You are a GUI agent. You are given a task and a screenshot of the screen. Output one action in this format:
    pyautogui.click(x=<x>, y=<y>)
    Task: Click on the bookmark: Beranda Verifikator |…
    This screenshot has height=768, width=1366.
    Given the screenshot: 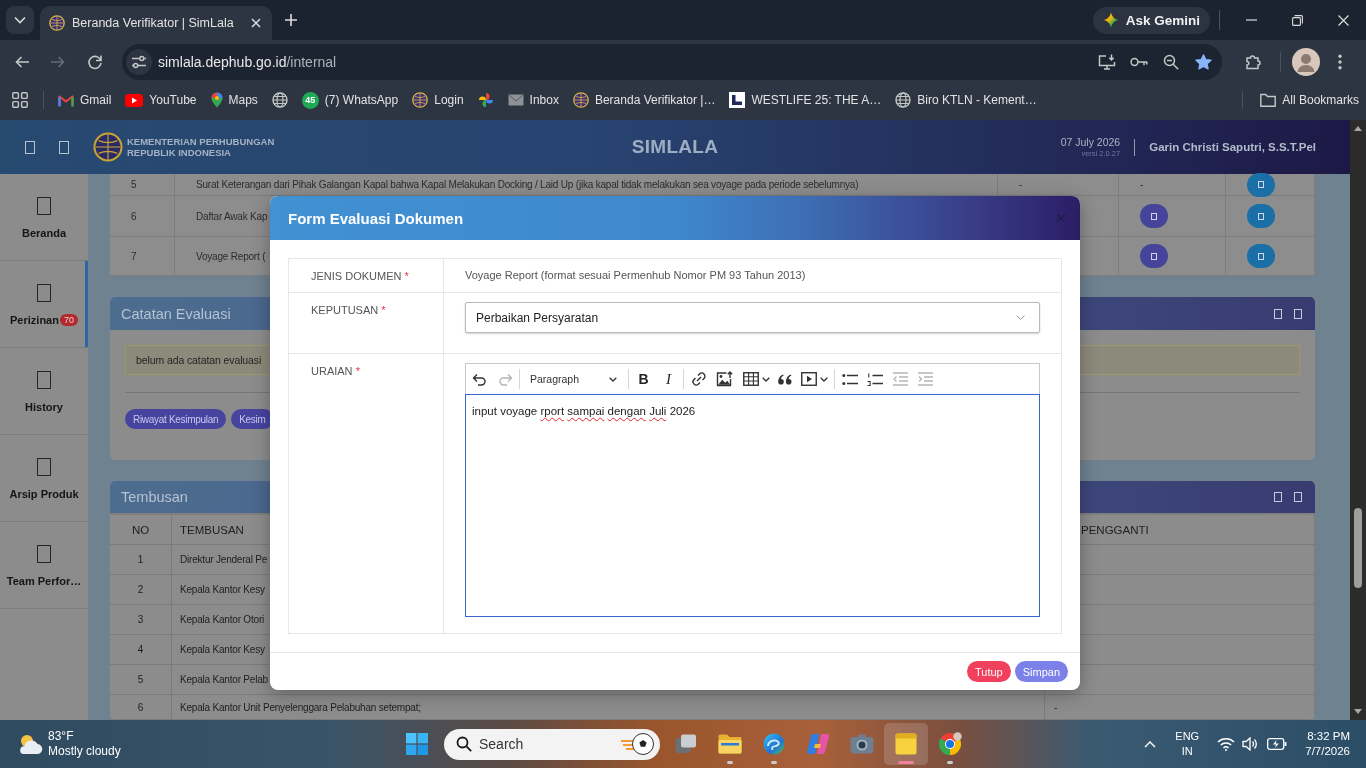 What is the action you would take?
    pyautogui.click(x=644, y=100)
    